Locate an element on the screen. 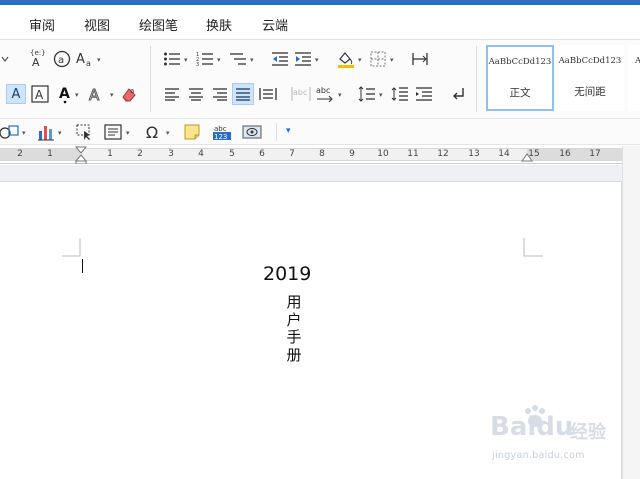 This screenshot has height=479, width=640. vertical-scrollbar is located at coordinates (631, 312).